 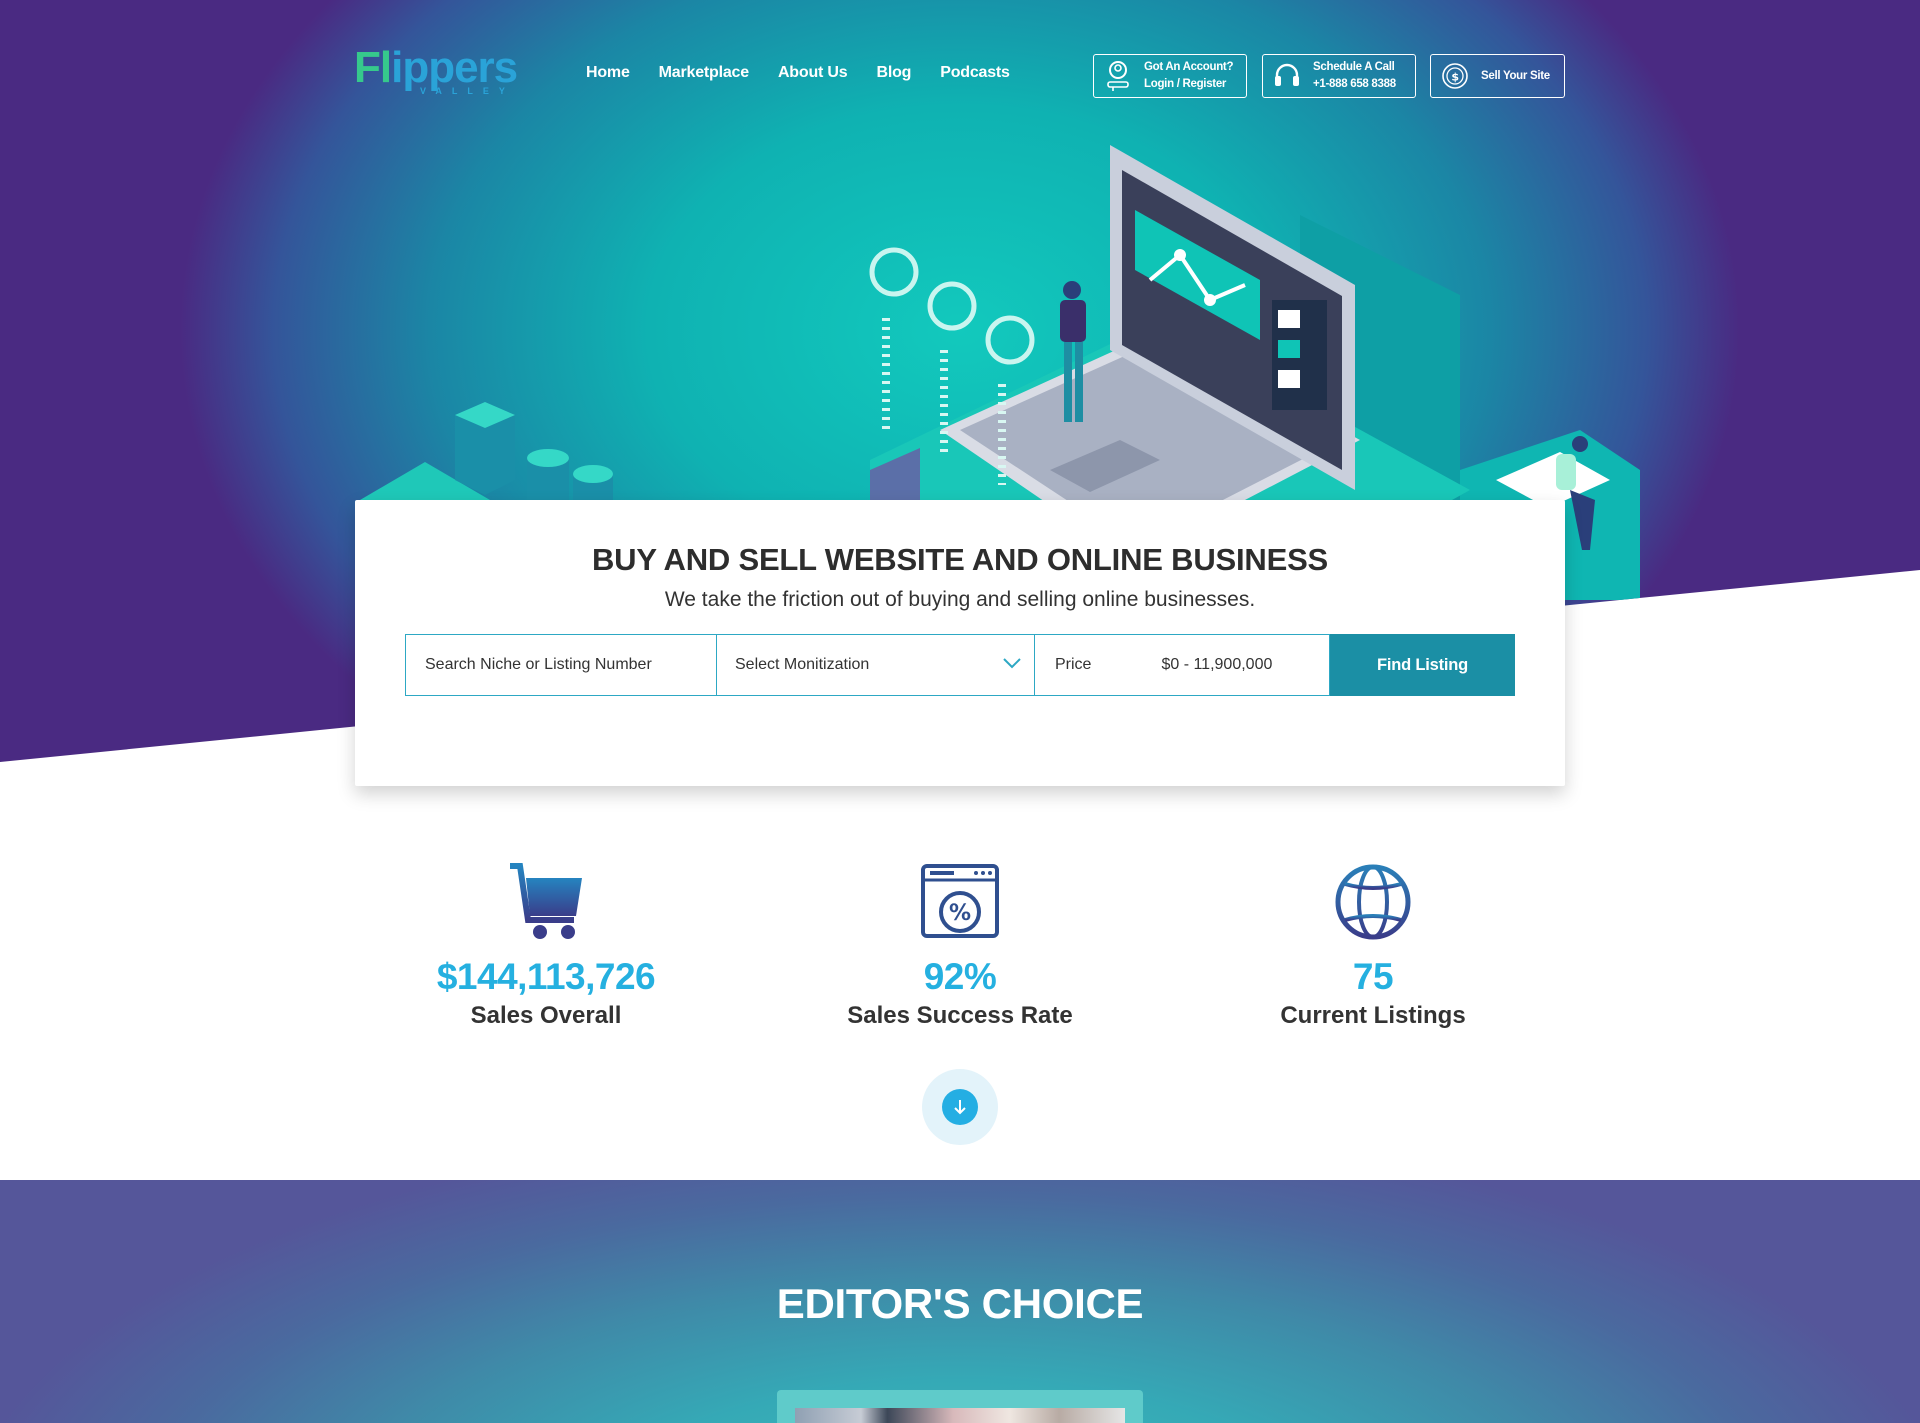 What do you see at coordinates (893, 73) in the screenshot?
I see `nav-blog: Blog` at bounding box center [893, 73].